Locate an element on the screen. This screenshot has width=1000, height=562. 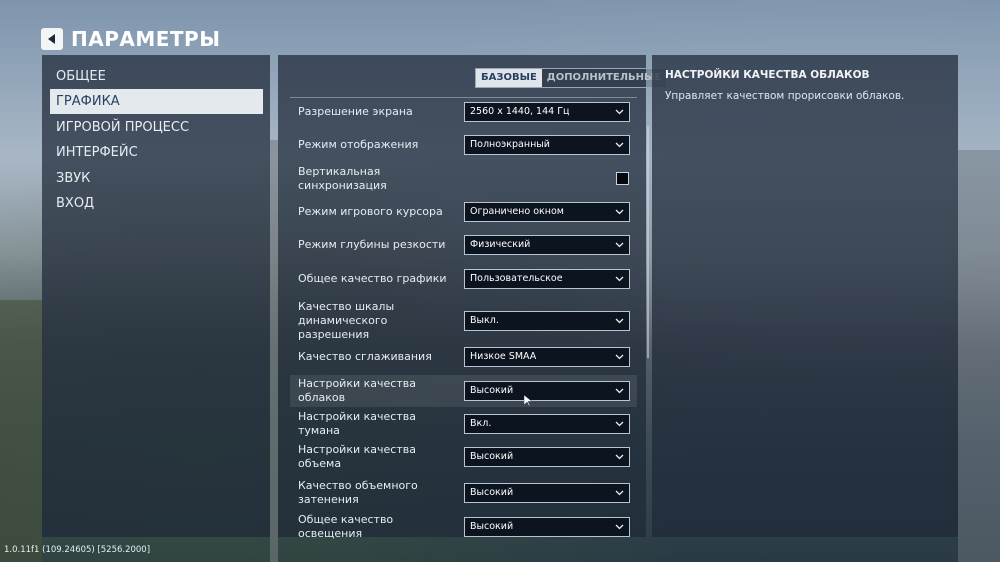
setting-dropdown: Ограничено окном is located at coordinates (547, 212).